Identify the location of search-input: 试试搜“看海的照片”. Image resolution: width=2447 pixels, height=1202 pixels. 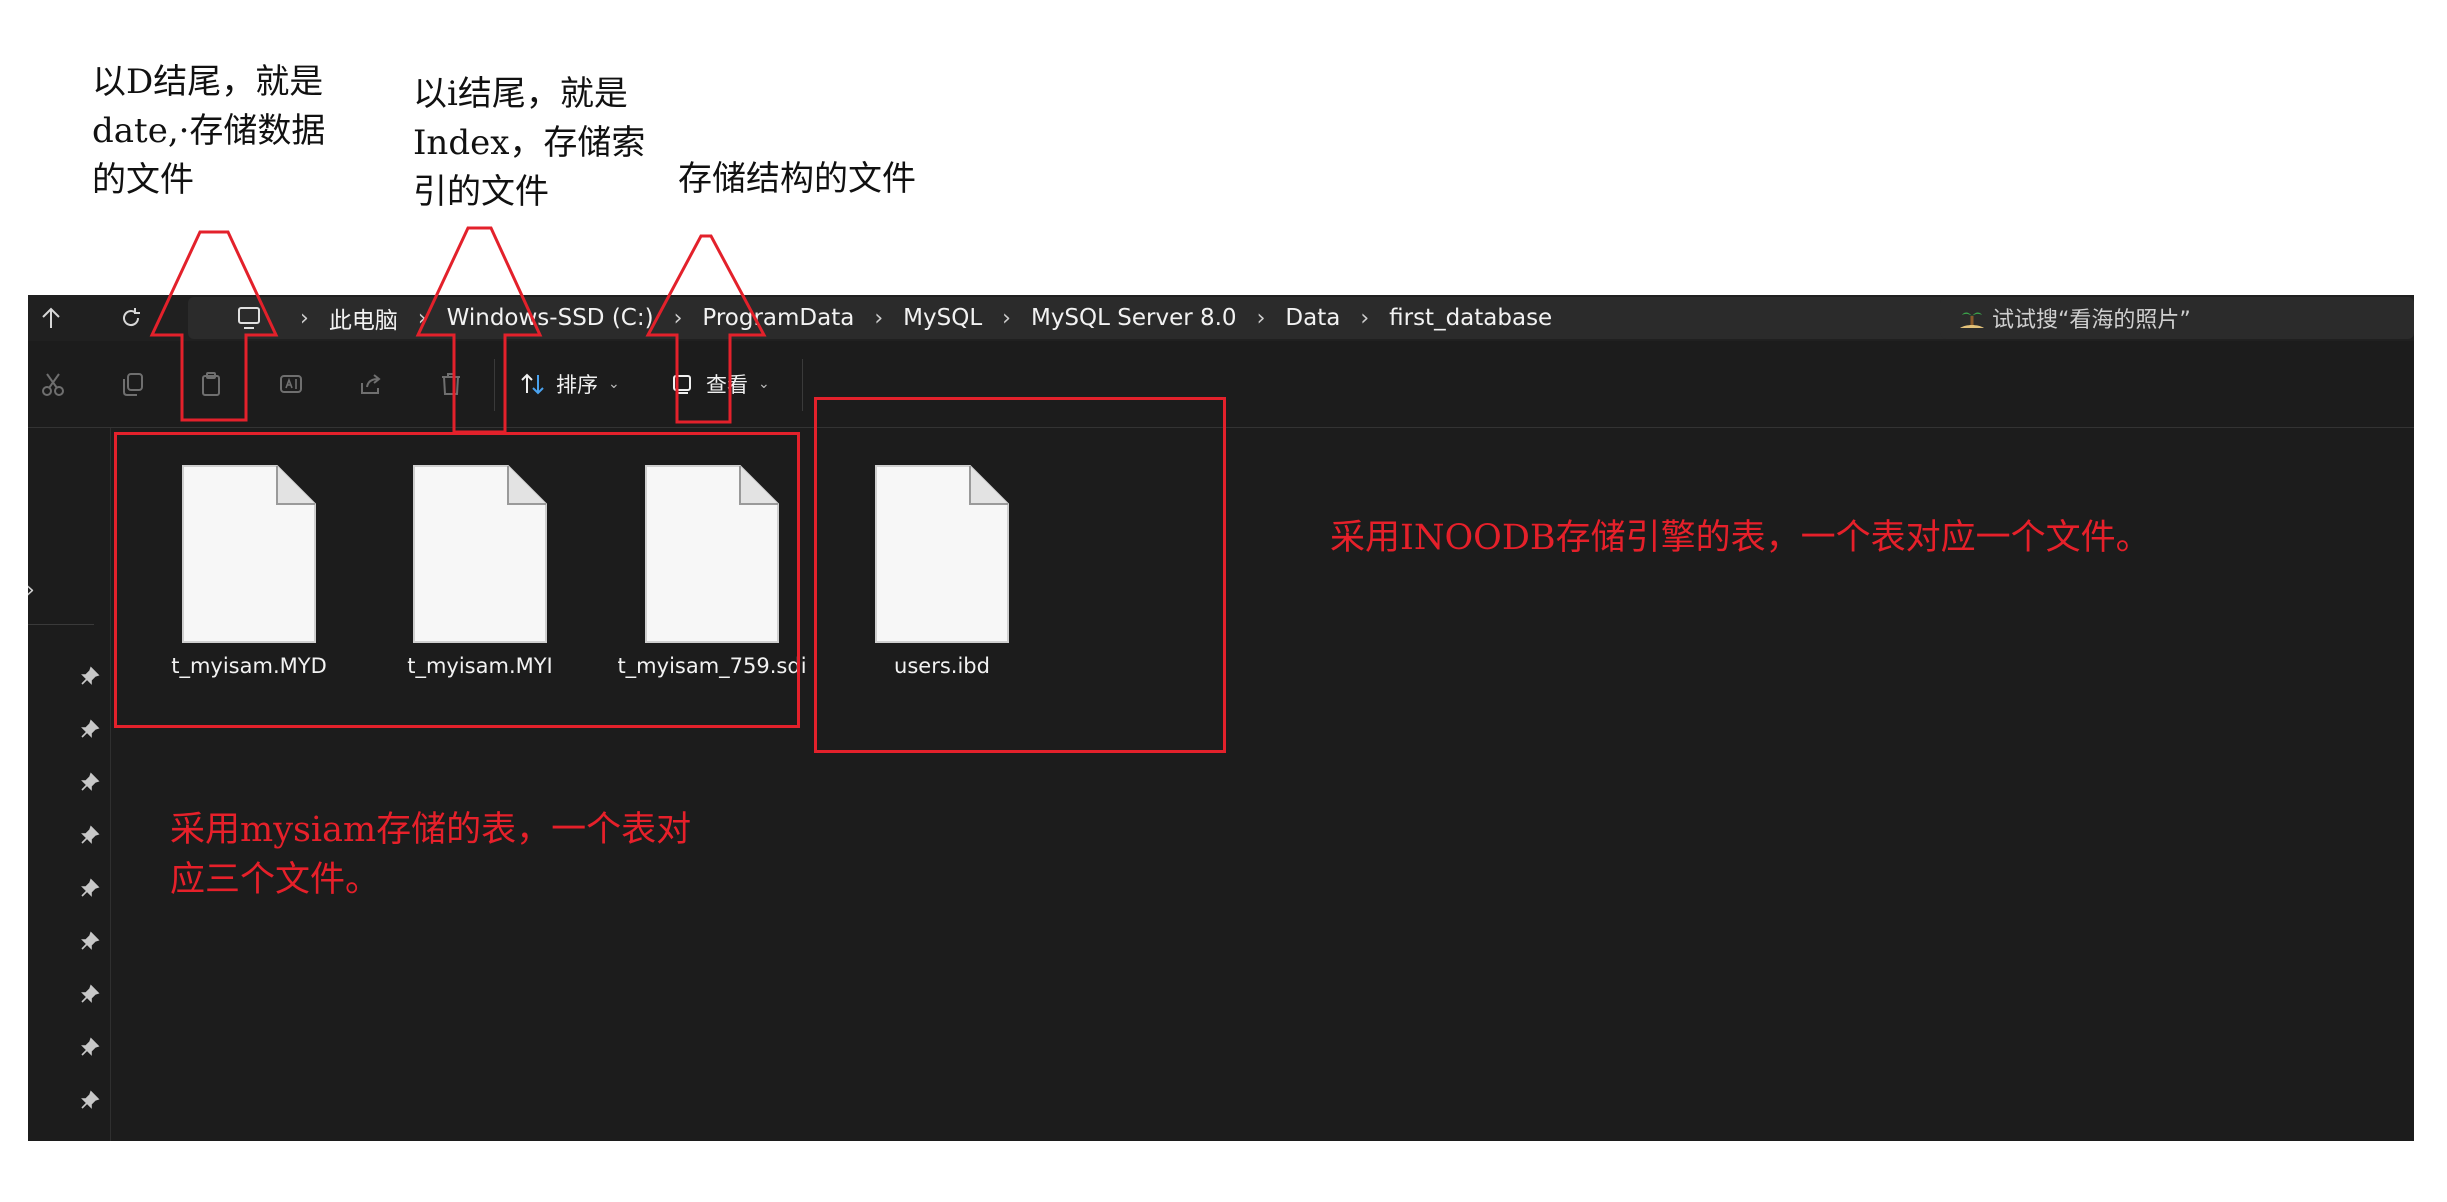
(2177, 318).